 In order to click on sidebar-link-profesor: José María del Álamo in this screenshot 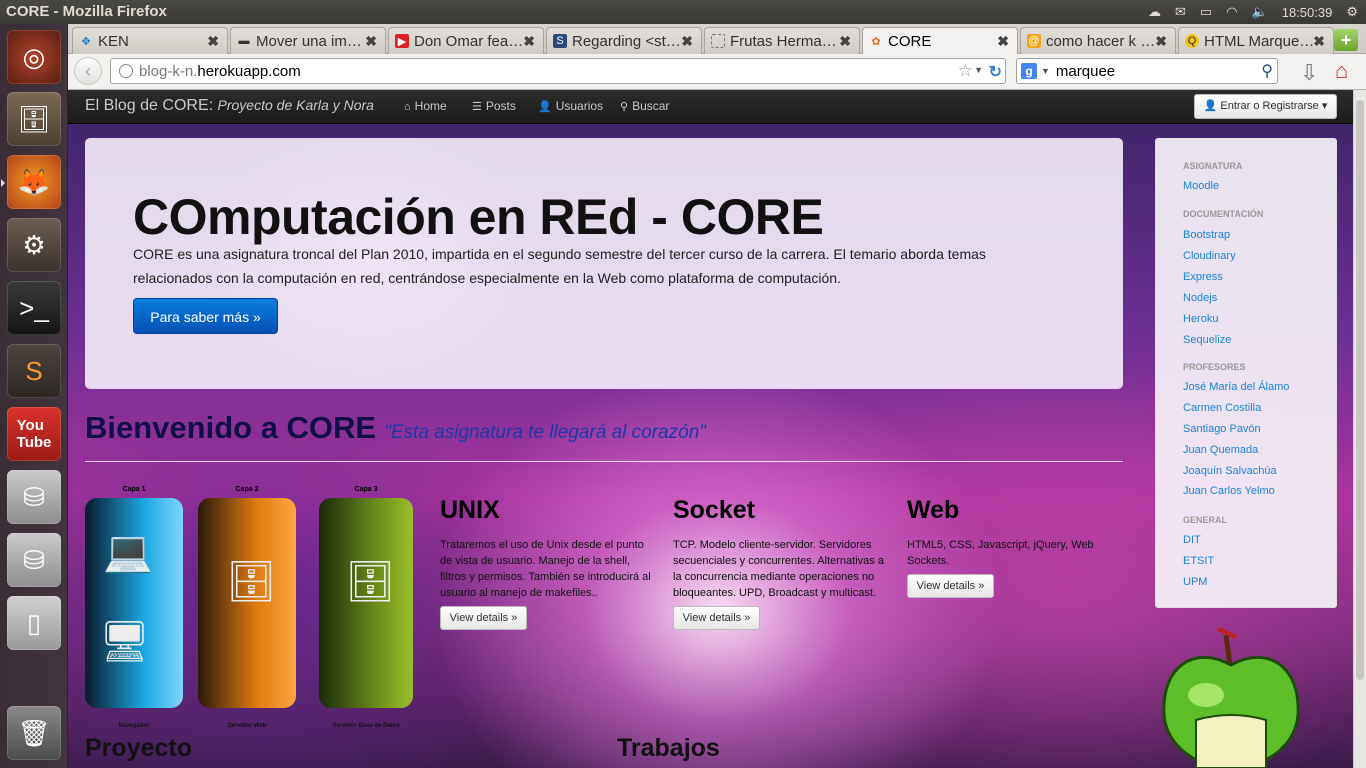, I will do `click(1236, 387)`.